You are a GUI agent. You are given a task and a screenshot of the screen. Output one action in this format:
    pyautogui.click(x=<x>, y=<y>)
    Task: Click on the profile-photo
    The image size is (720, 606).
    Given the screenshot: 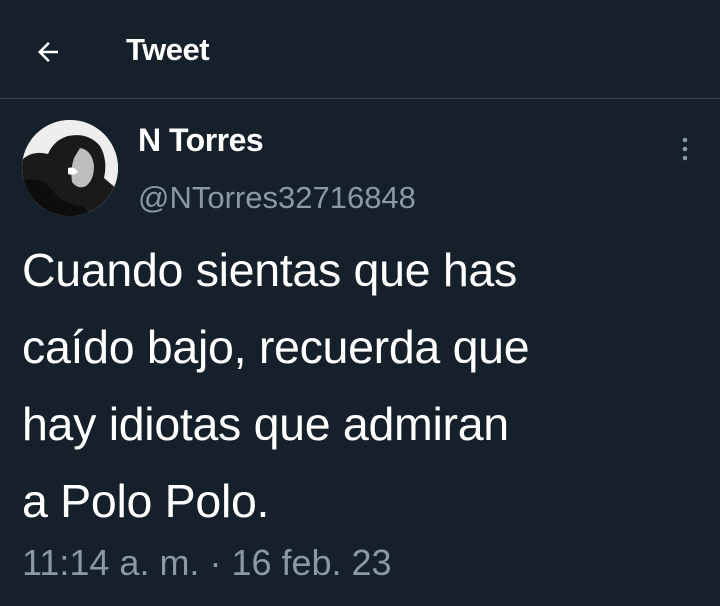 What is the action you would take?
    pyautogui.click(x=70, y=168)
    